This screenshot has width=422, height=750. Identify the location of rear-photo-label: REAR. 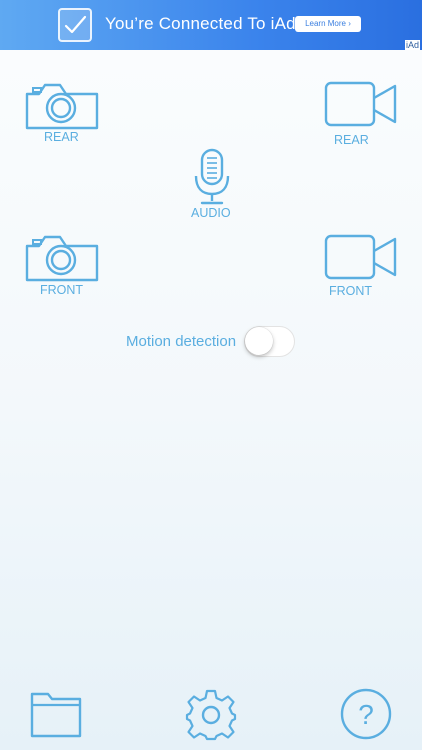
(61, 137).